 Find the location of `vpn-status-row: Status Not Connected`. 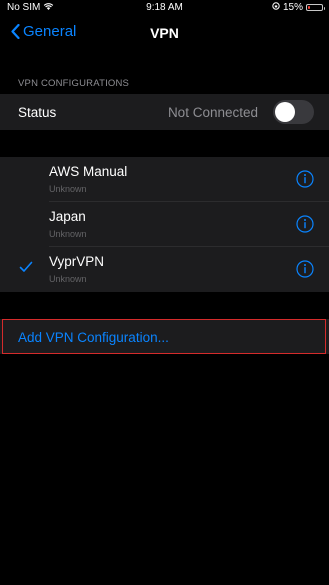

vpn-status-row: Status Not Connected is located at coordinates (164, 112).